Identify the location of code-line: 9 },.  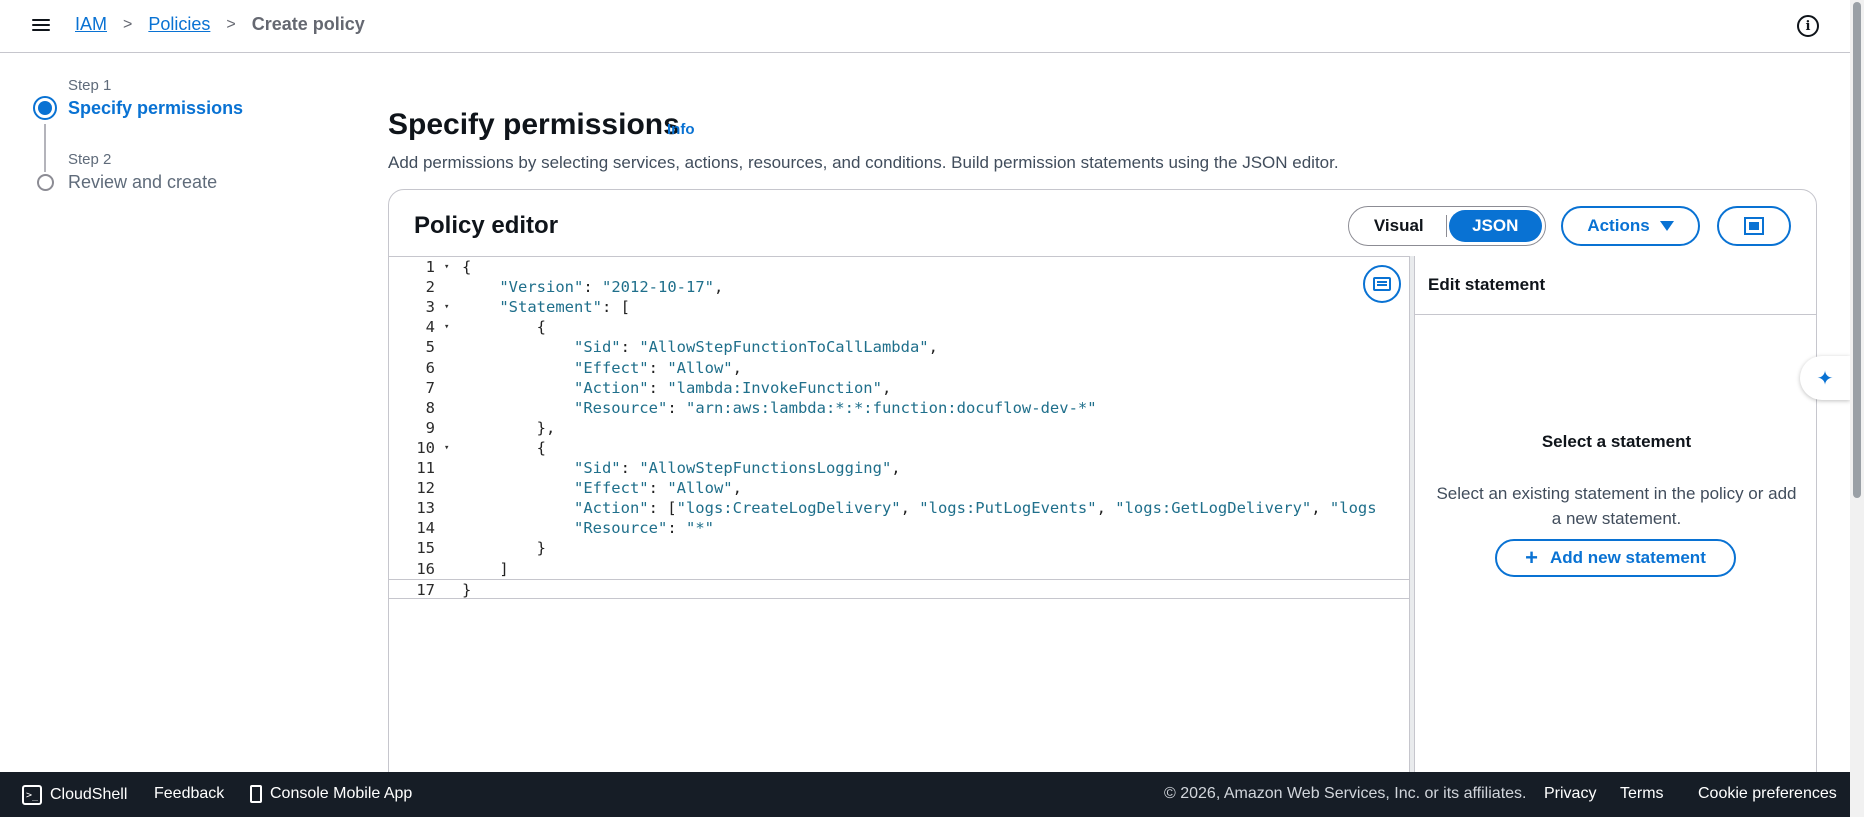
(899, 428).